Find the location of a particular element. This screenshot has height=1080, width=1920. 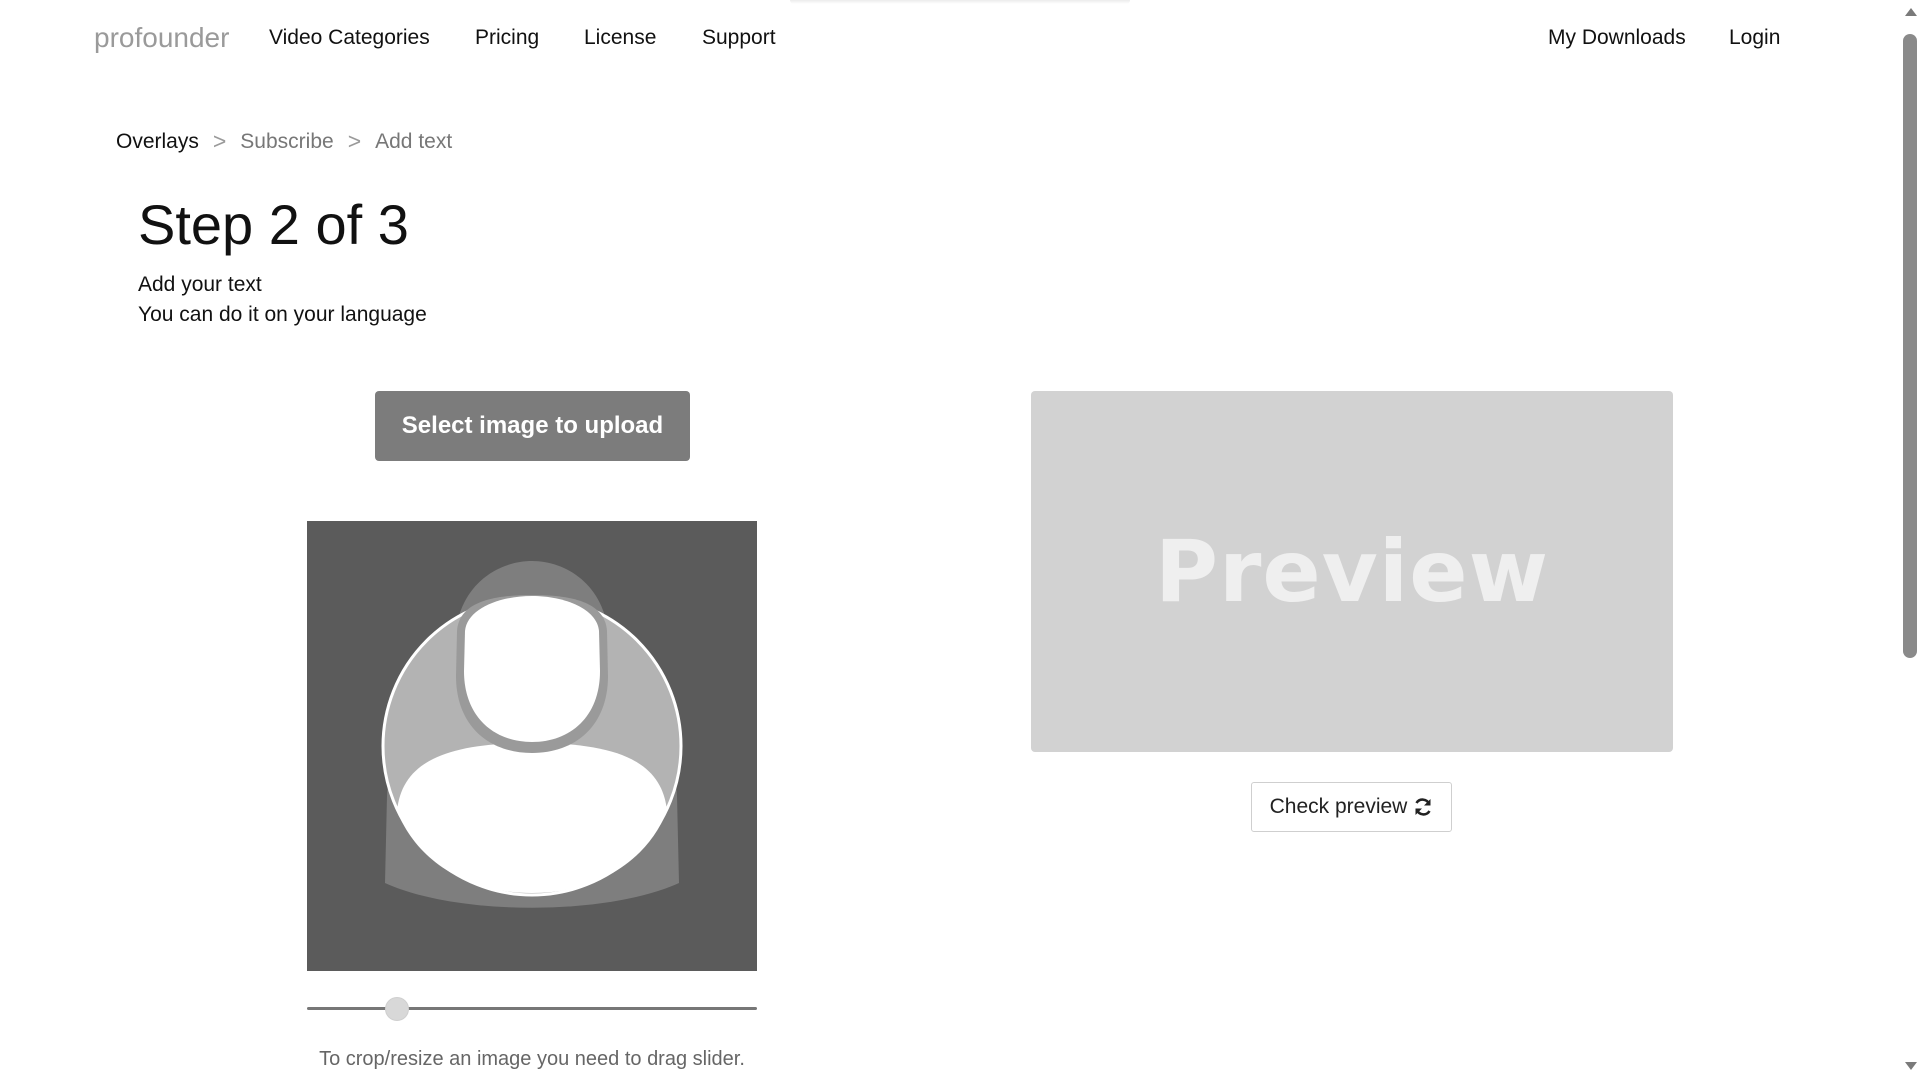

step-description: You can do it on your language is located at coordinates (282, 314).